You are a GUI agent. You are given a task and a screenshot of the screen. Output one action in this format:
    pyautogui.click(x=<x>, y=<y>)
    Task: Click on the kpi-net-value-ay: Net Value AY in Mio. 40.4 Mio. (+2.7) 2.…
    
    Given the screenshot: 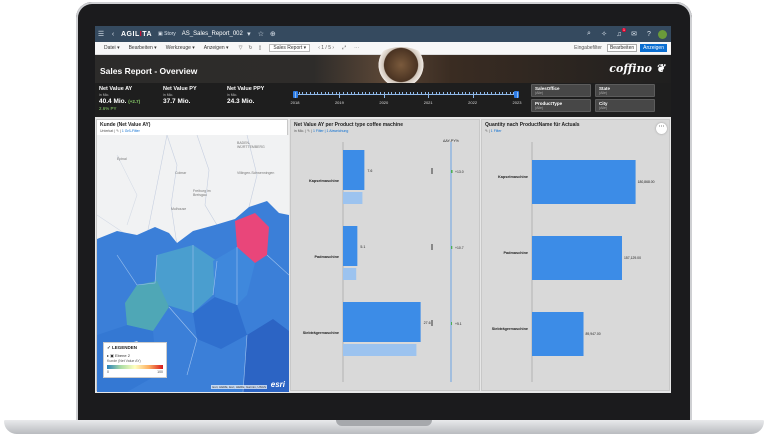 What is the action you would take?
    pyautogui.click(x=119, y=98)
    